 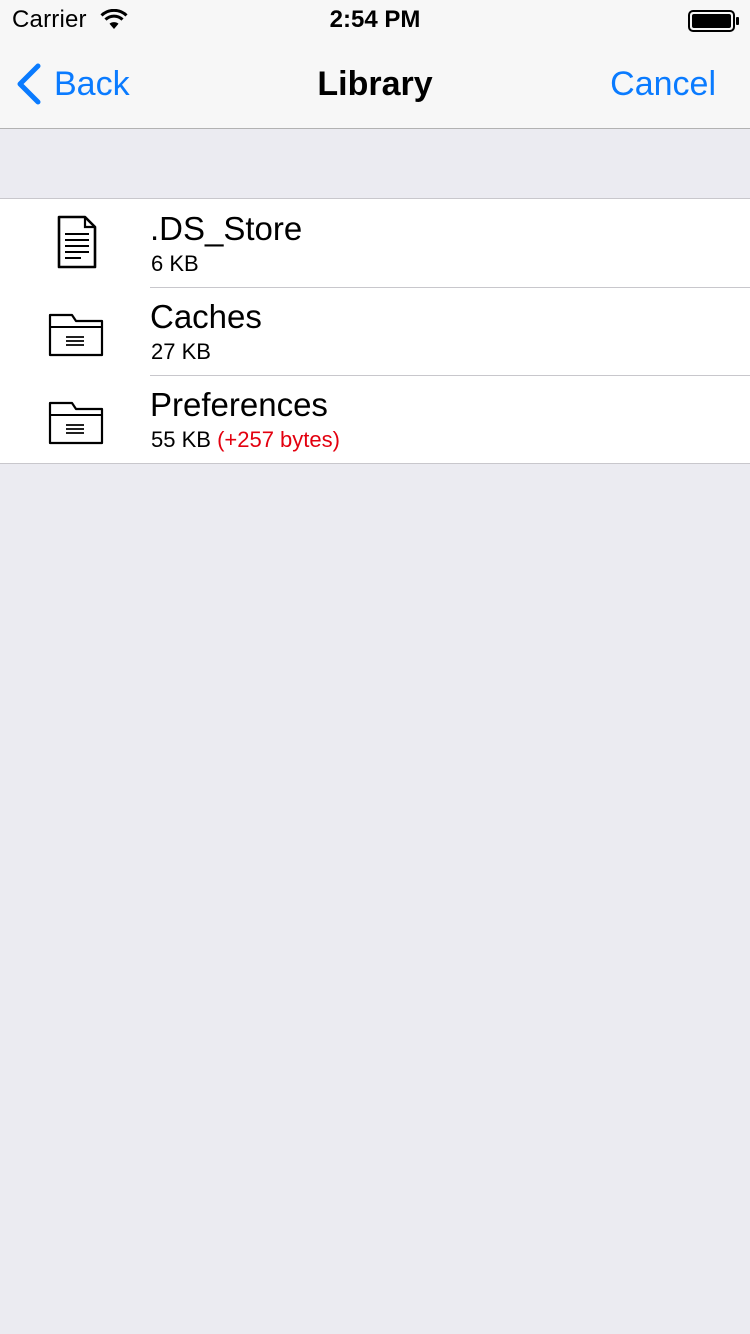 I want to click on file-size: 27 KB, so click(x=181, y=351).